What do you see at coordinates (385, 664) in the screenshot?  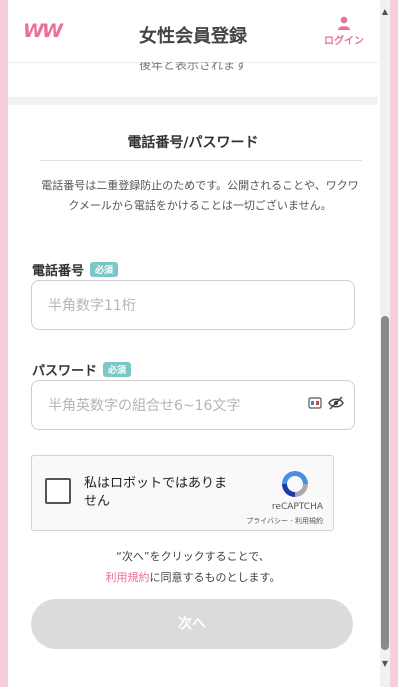 I see `scroll-down-icon: ▼` at bounding box center [385, 664].